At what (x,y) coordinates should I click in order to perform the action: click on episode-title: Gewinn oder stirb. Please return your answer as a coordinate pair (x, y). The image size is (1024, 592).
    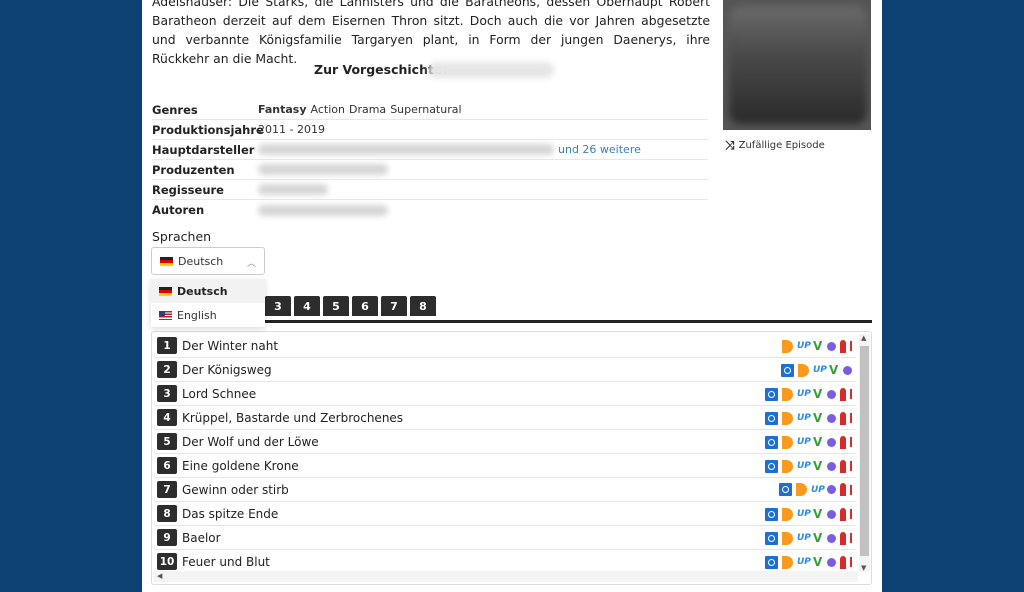
    Looking at the image, I should click on (235, 490).